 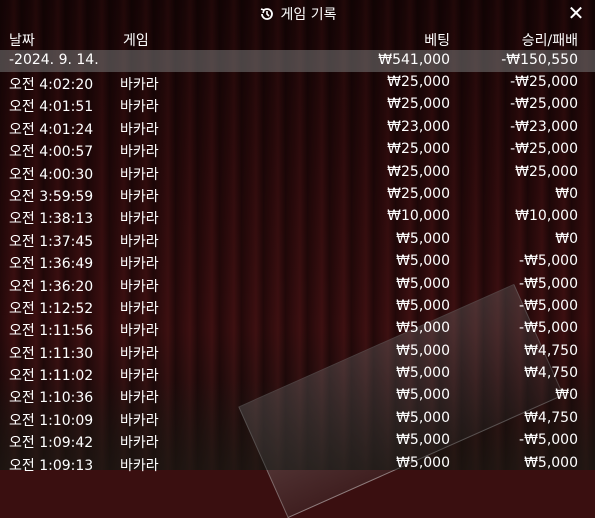 I want to click on close-button: ✕, so click(x=576, y=13).